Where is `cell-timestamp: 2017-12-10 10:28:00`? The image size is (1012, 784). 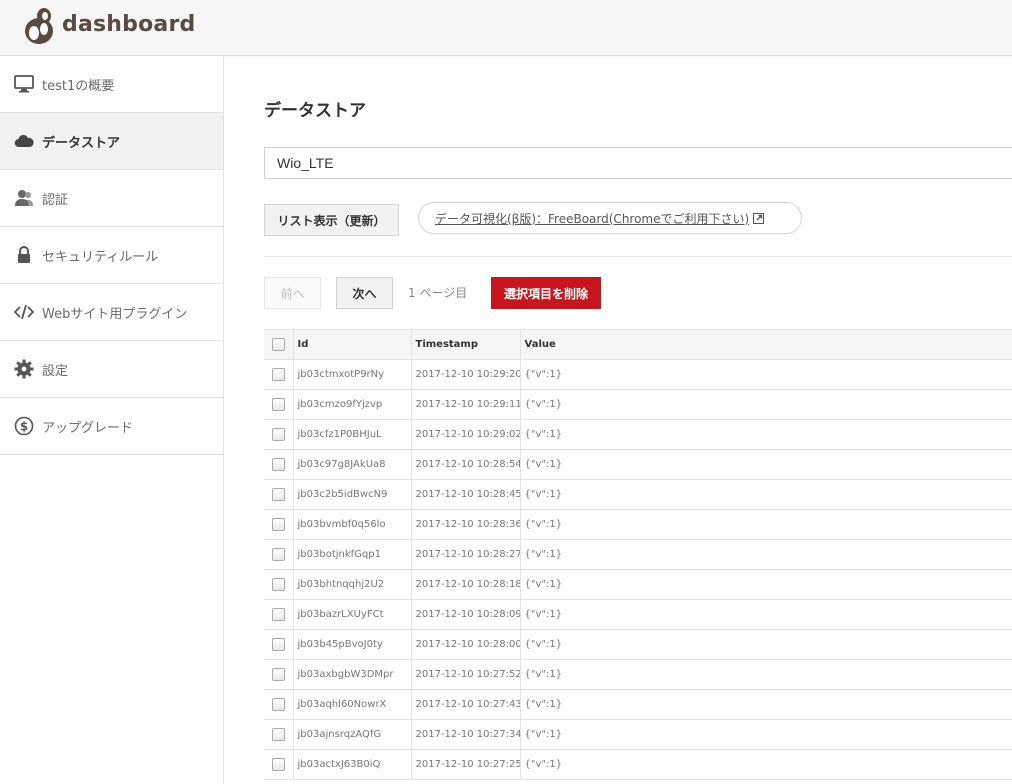 cell-timestamp: 2017-12-10 10:28:00 is located at coordinates (466, 644).